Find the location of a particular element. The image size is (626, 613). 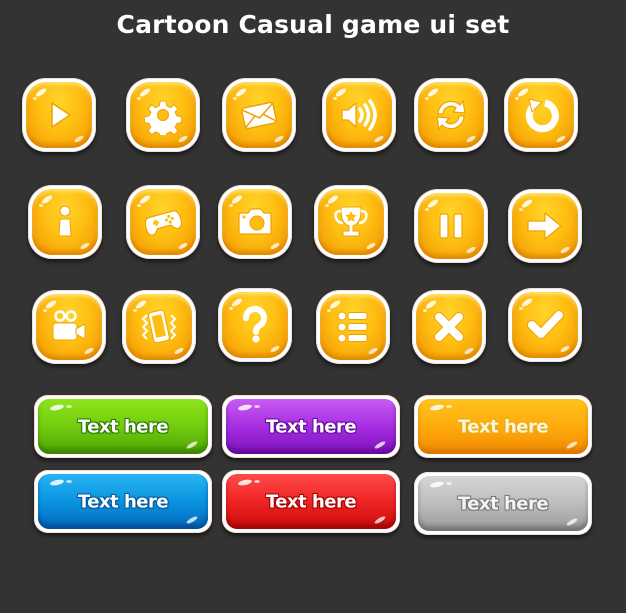

gamepad-button is located at coordinates (163, 222).